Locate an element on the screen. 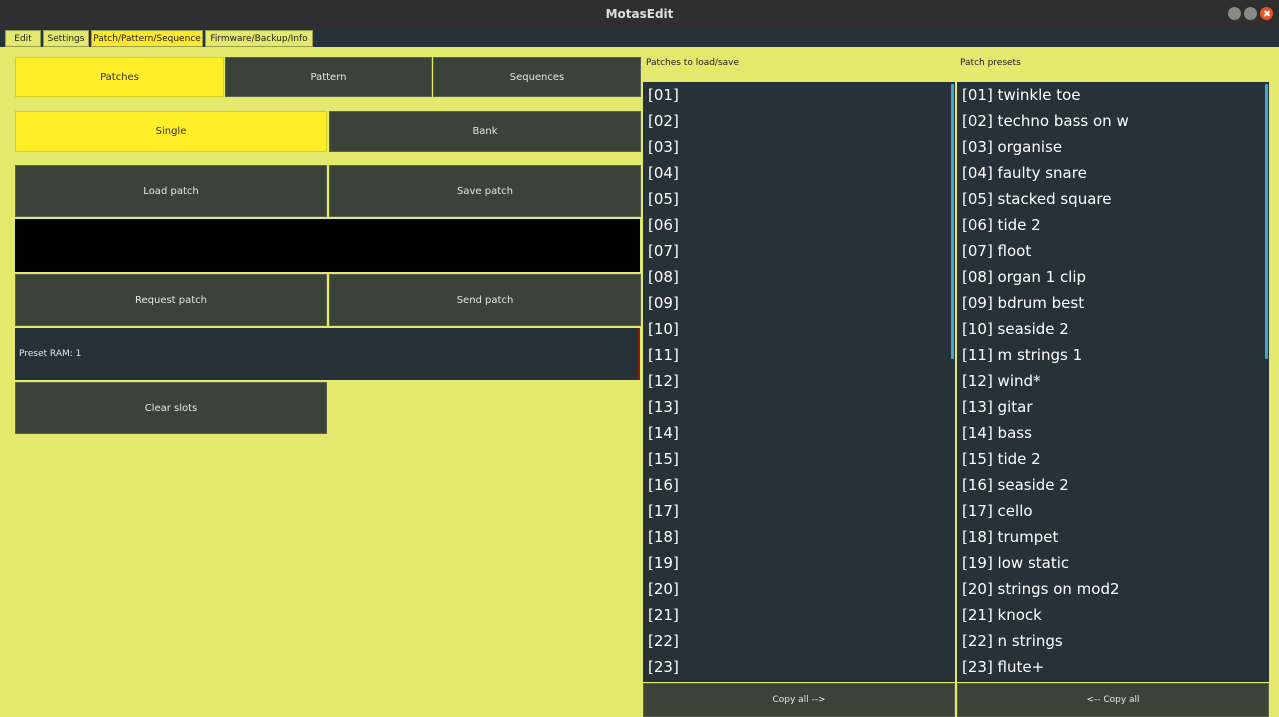 This screenshot has height=717, width=1279. sequences-mode-button: Sequences is located at coordinates (537, 77).